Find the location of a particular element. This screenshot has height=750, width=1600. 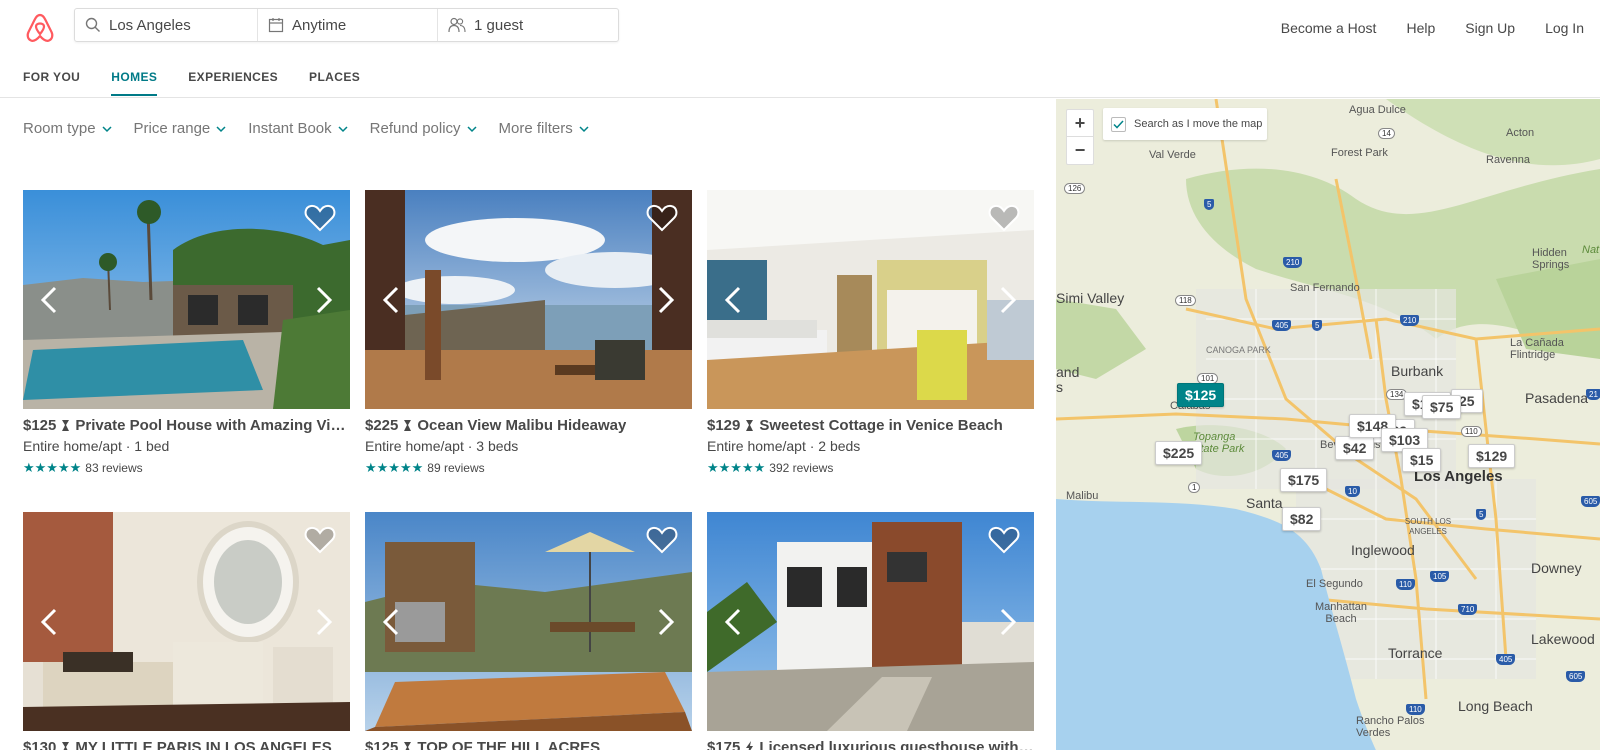

listing-rating: ★★★★★ 83 reviews is located at coordinates (186, 468).